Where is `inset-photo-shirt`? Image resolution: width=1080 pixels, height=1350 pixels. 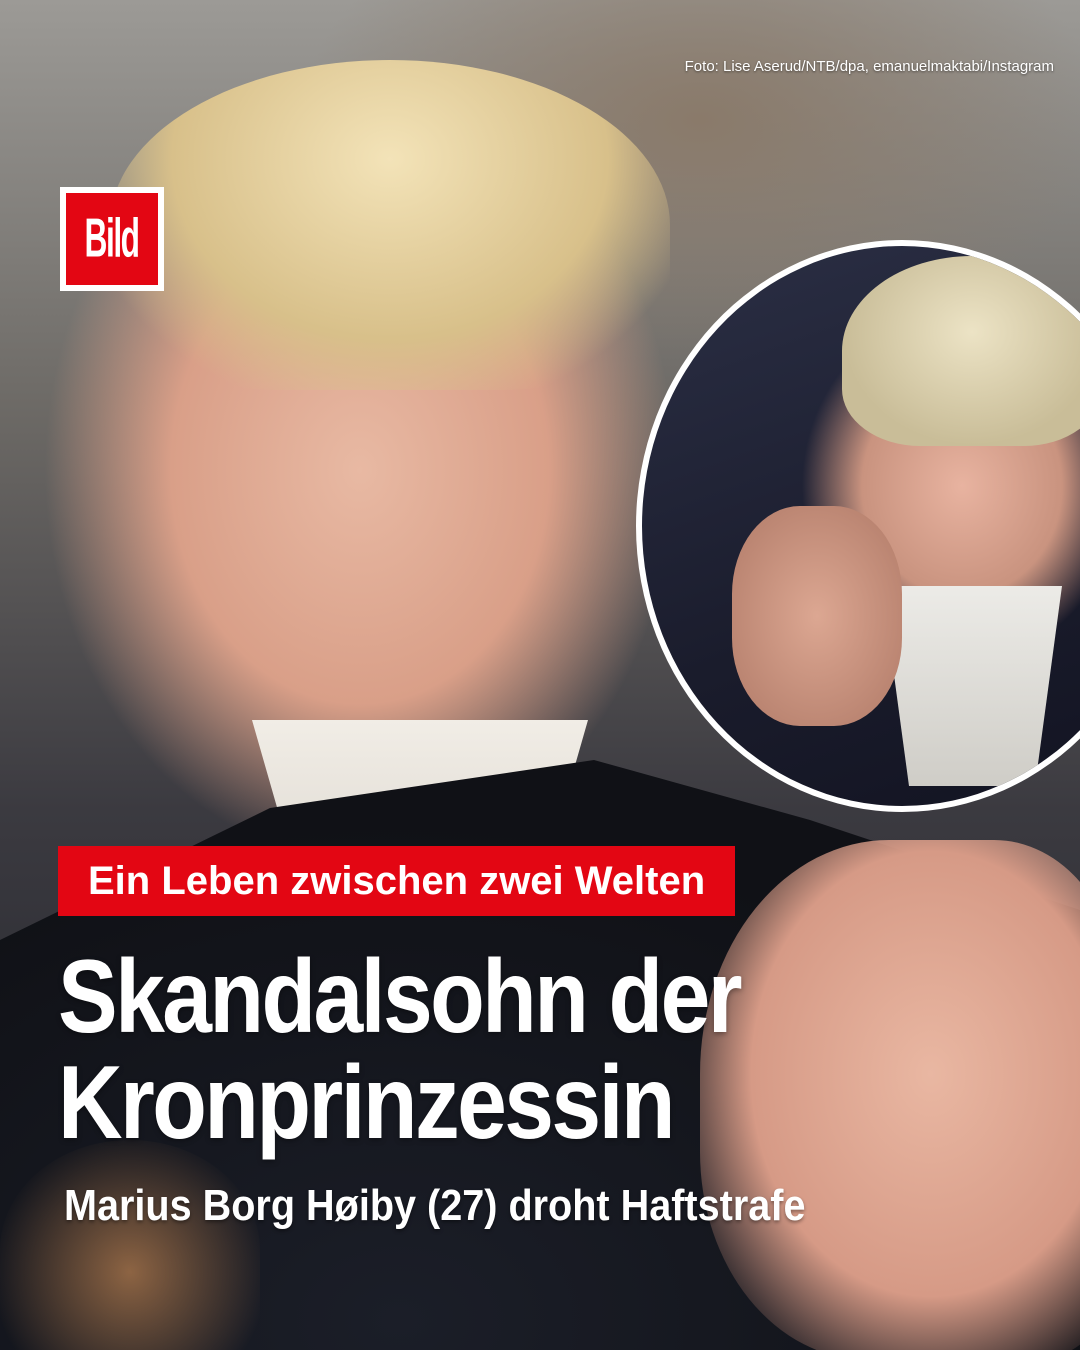
inset-photo-shirt is located at coordinates (972, 686).